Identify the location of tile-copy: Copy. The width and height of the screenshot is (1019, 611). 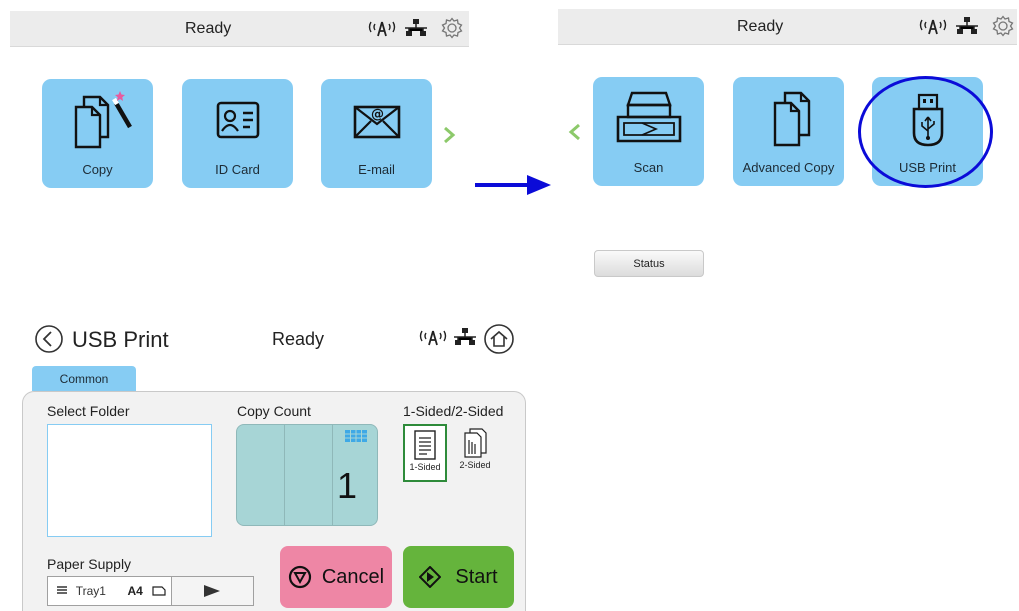
(97, 133).